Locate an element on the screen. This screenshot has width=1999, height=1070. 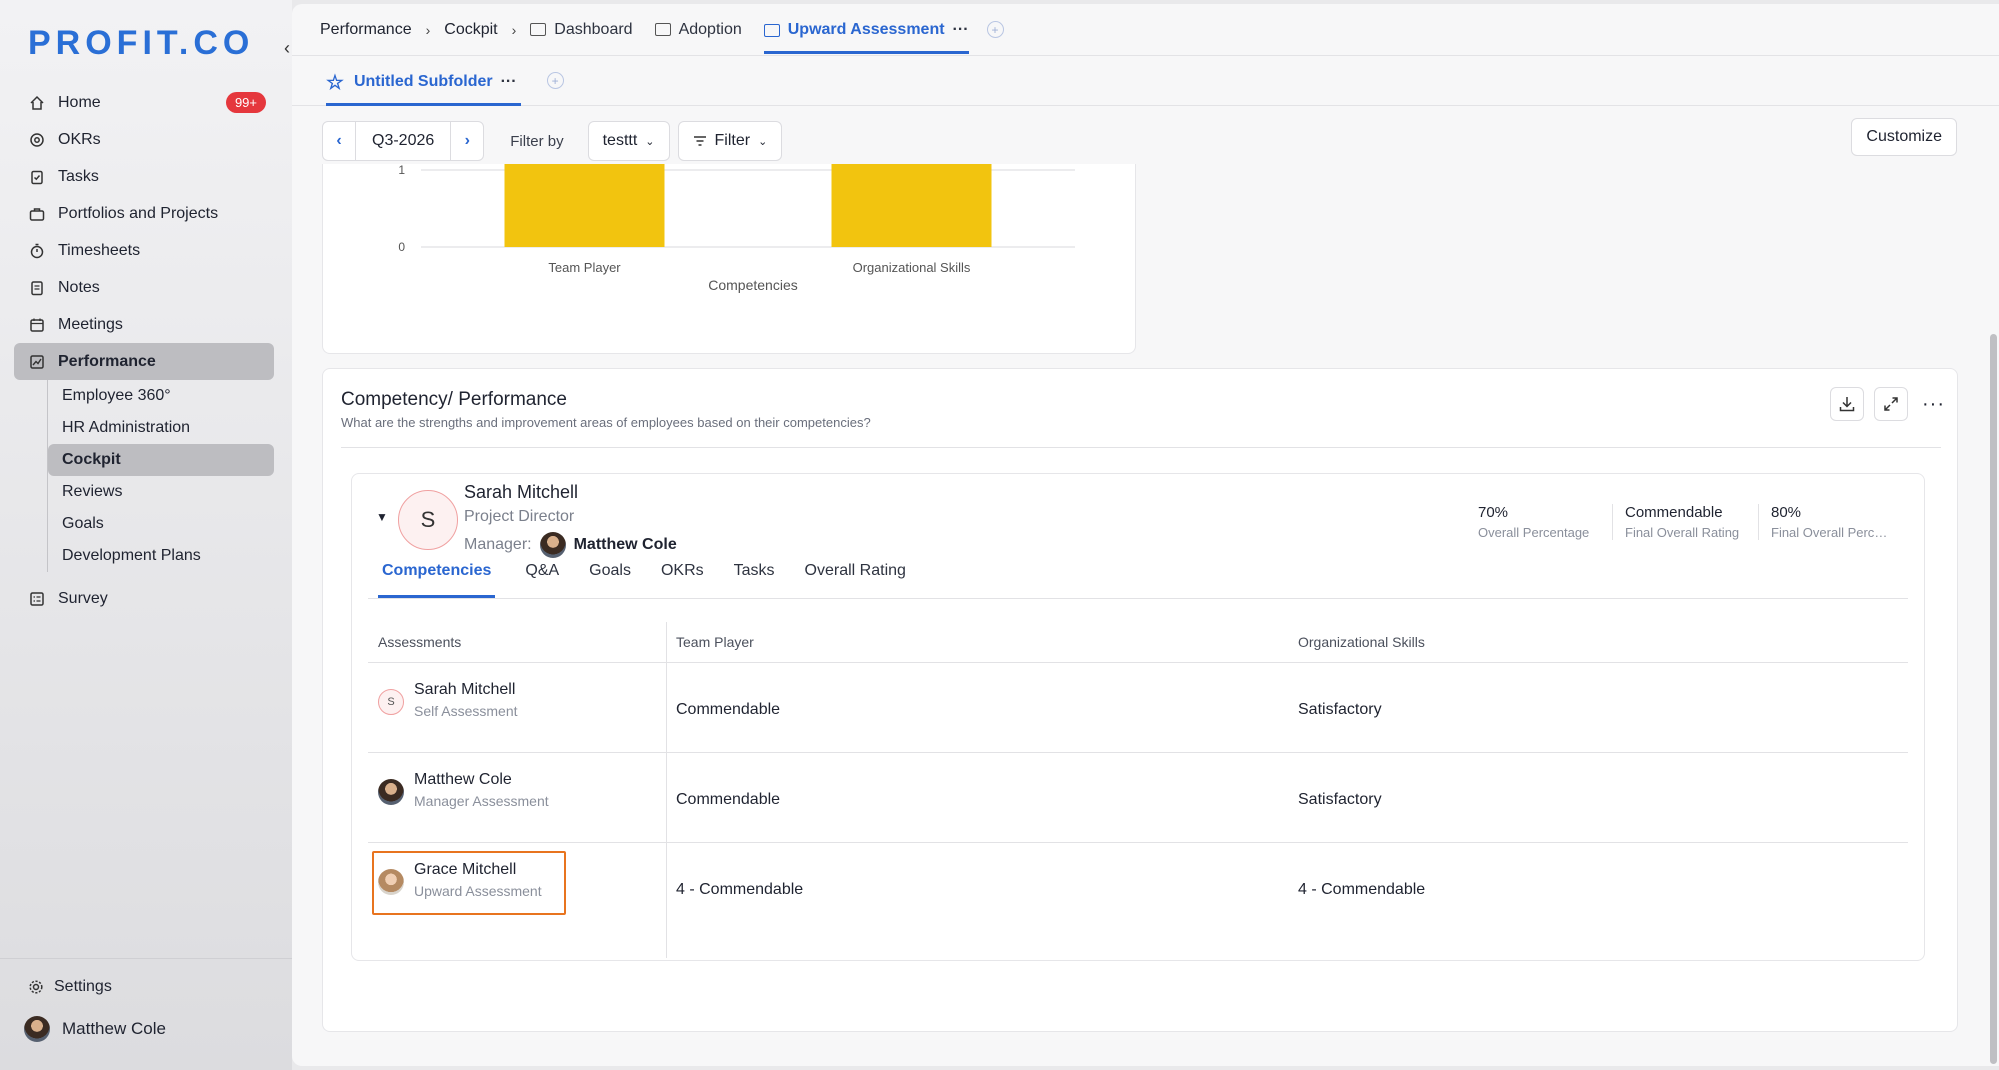
tab-okrs: OKRs is located at coordinates (682, 580).